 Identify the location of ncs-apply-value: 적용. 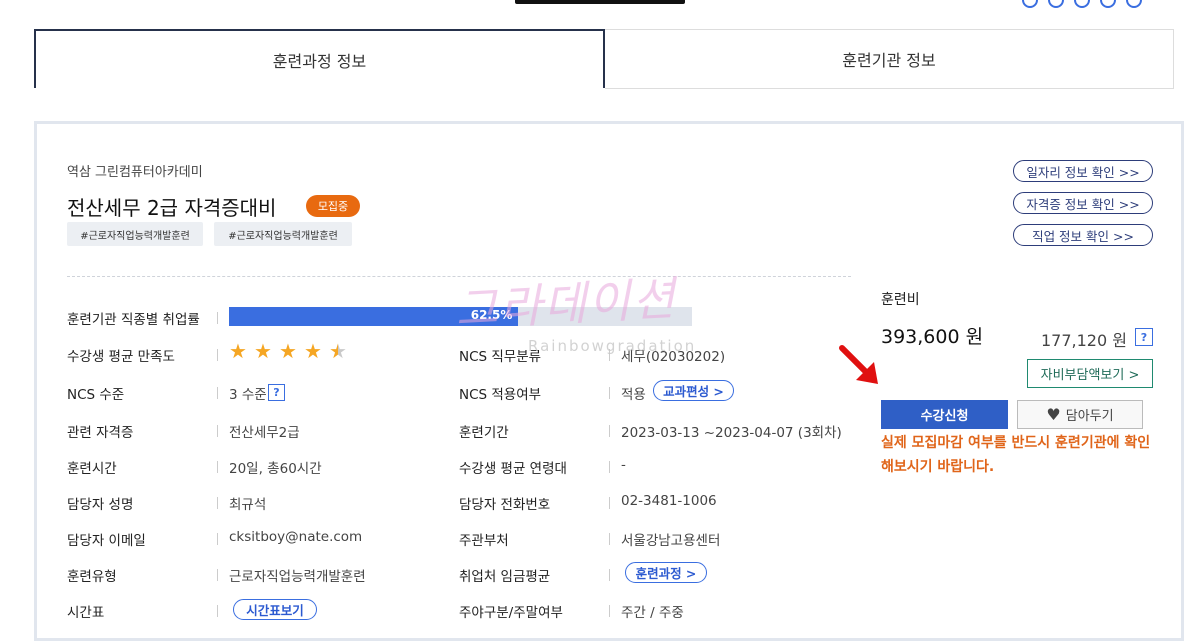
(633, 395).